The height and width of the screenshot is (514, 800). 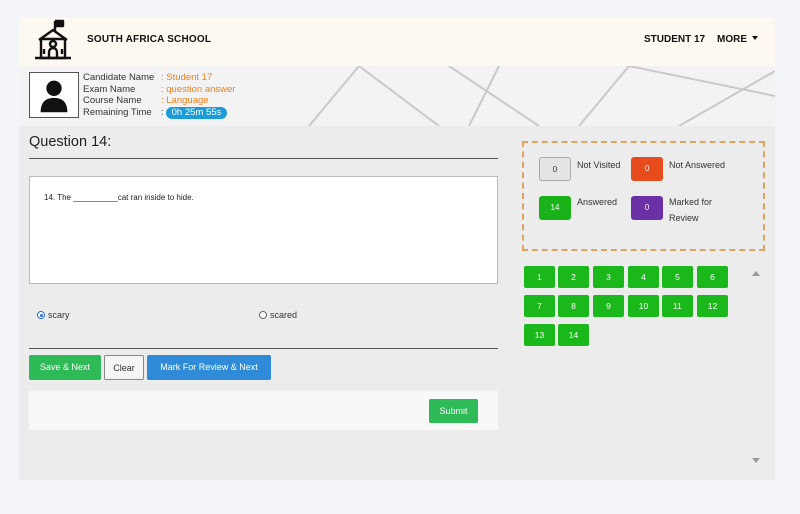 I want to click on option-label: scared, so click(x=284, y=315).